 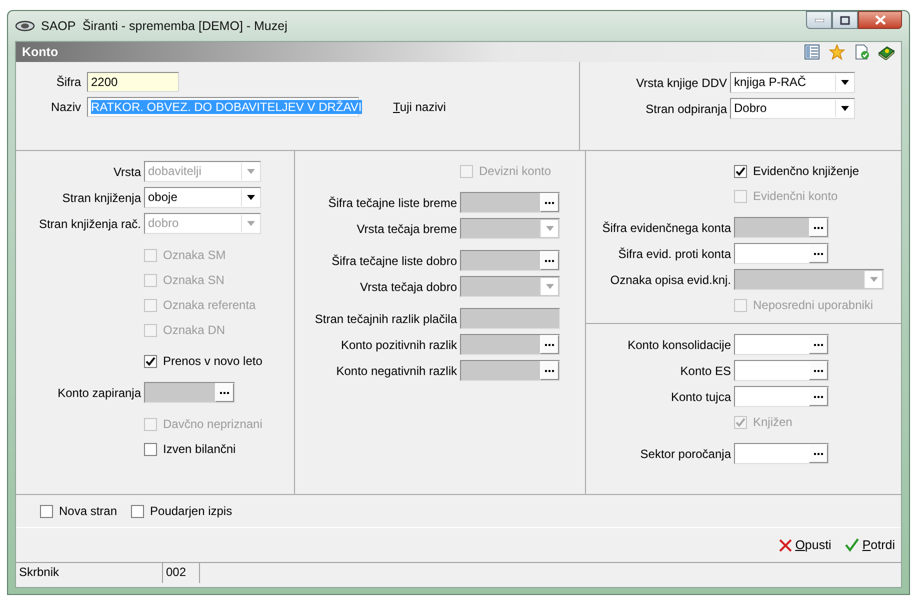 I want to click on field-label: Konto ES, so click(x=705, y=371).